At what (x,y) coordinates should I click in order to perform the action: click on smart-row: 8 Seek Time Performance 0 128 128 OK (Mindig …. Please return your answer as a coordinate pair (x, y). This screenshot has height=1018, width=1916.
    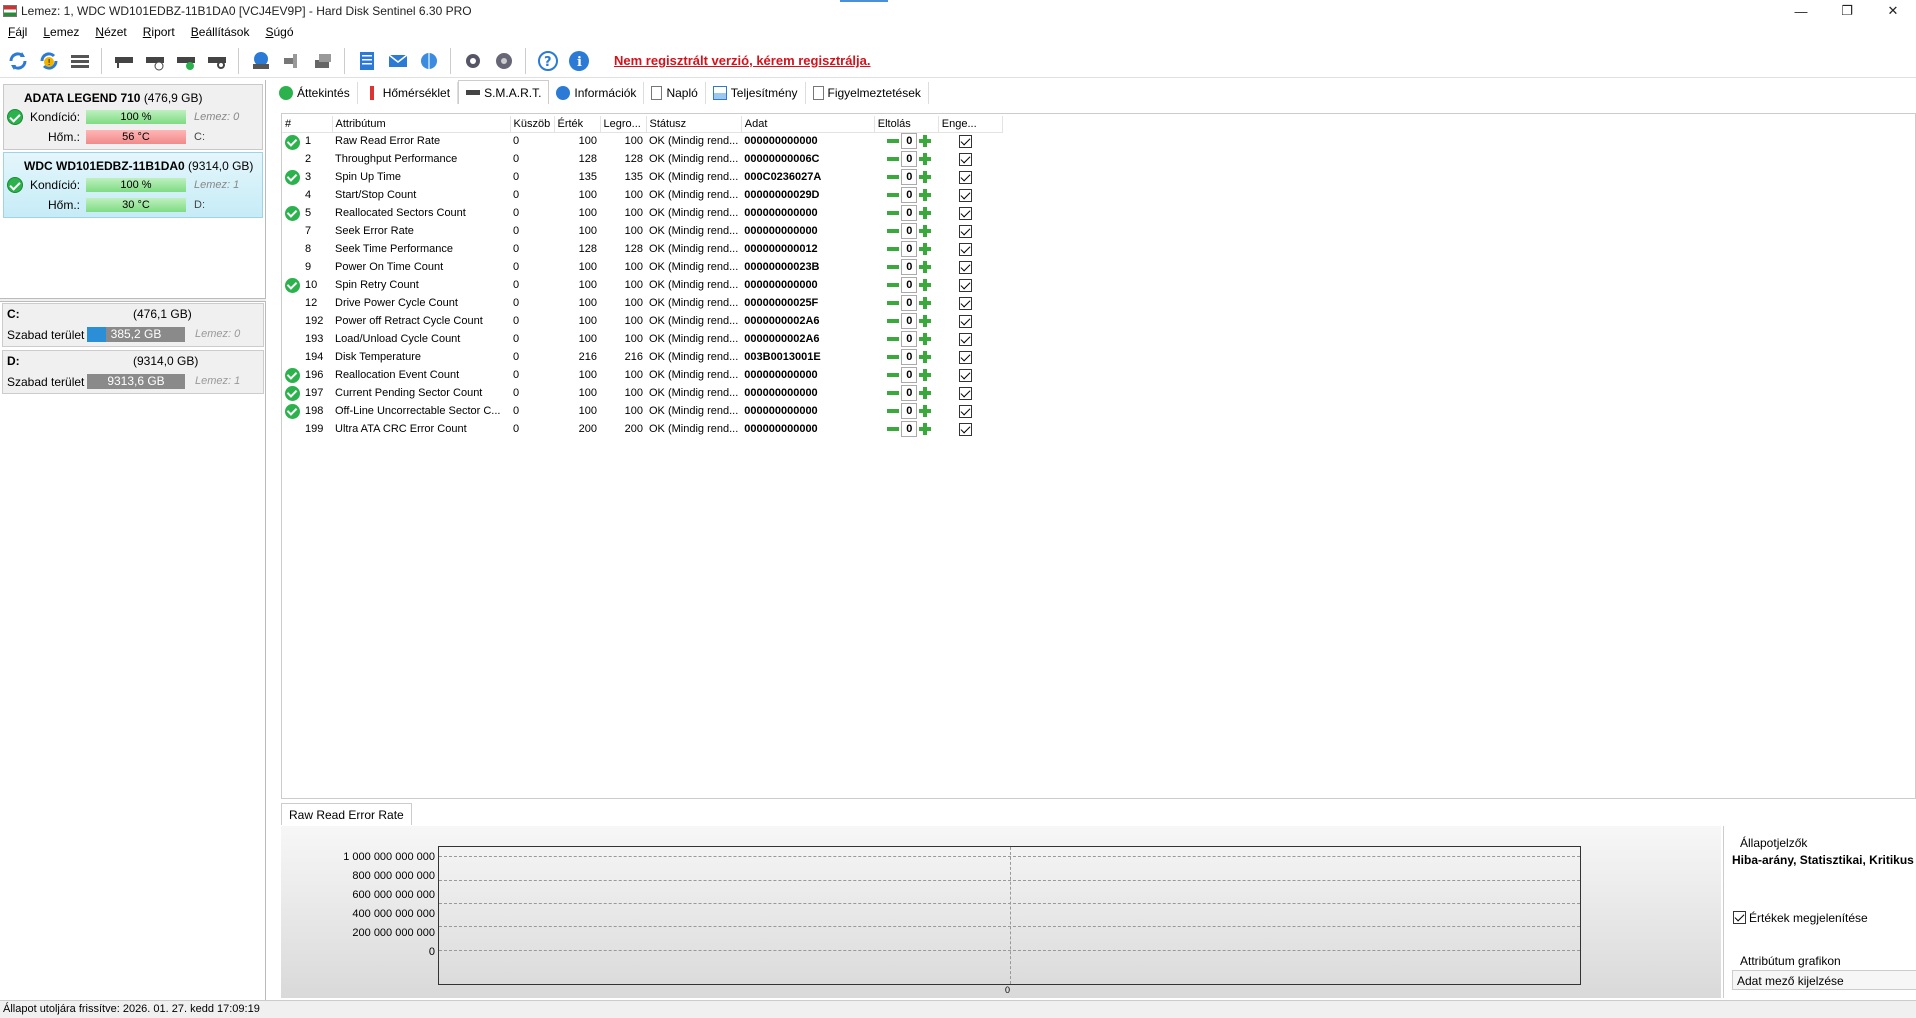
    Looking at the image, I should click on (642, 249).